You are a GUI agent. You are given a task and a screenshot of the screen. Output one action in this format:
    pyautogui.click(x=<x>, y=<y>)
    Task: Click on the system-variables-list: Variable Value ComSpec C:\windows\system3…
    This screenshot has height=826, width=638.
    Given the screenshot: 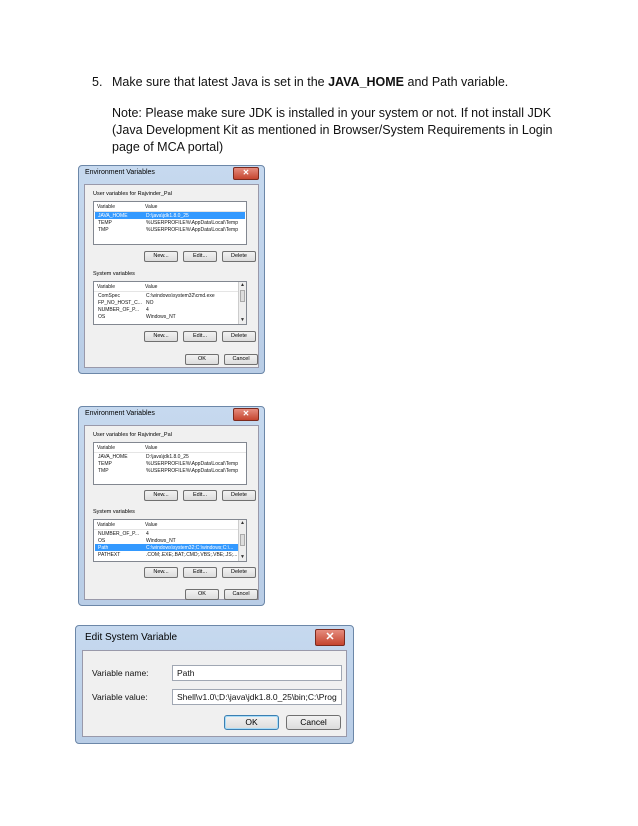 What is the action you would take?
    pyautogui.click(x=170, y=303)
    